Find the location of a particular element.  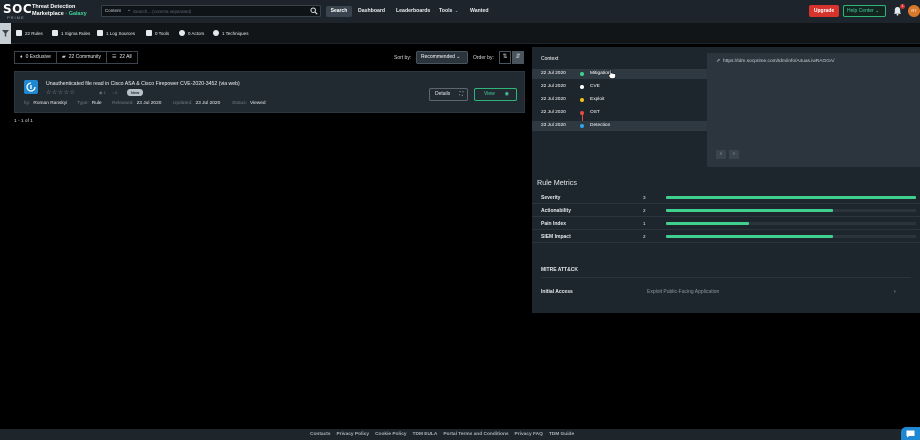

rule-type-icon is located at coordinates (31, 87).